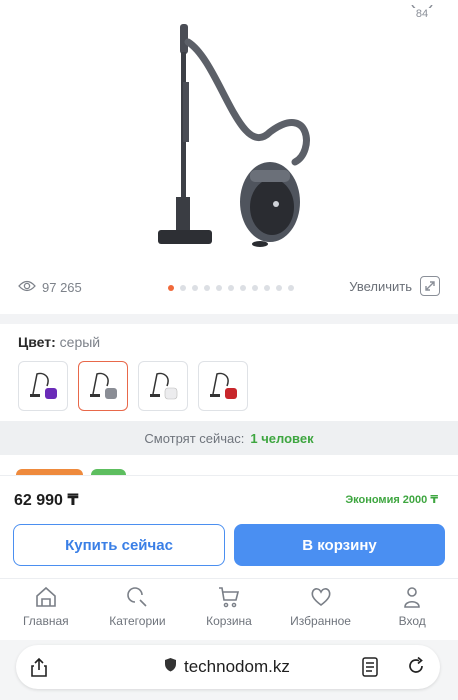 This screenshot has width=458, height=700. I want to click on nav-item-categories: Категории, so click(138, 606).